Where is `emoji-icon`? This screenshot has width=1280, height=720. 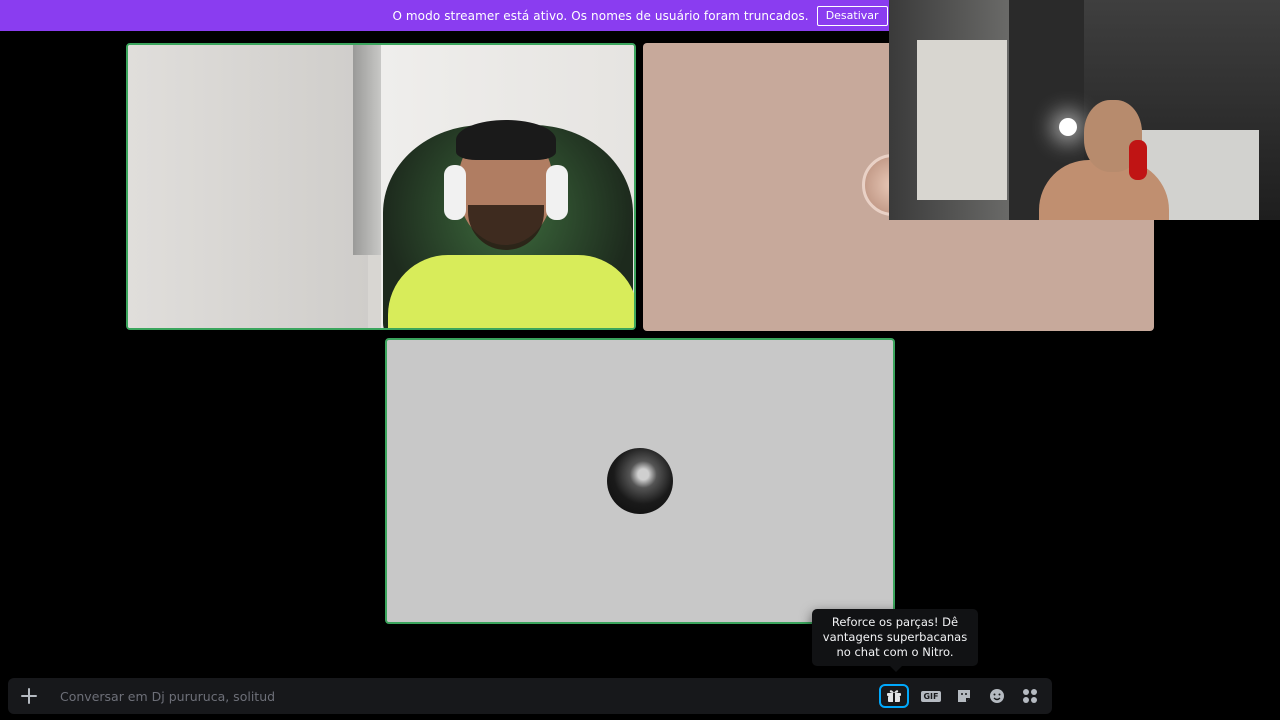 emoji-icon is located at coordinates (997, 696).